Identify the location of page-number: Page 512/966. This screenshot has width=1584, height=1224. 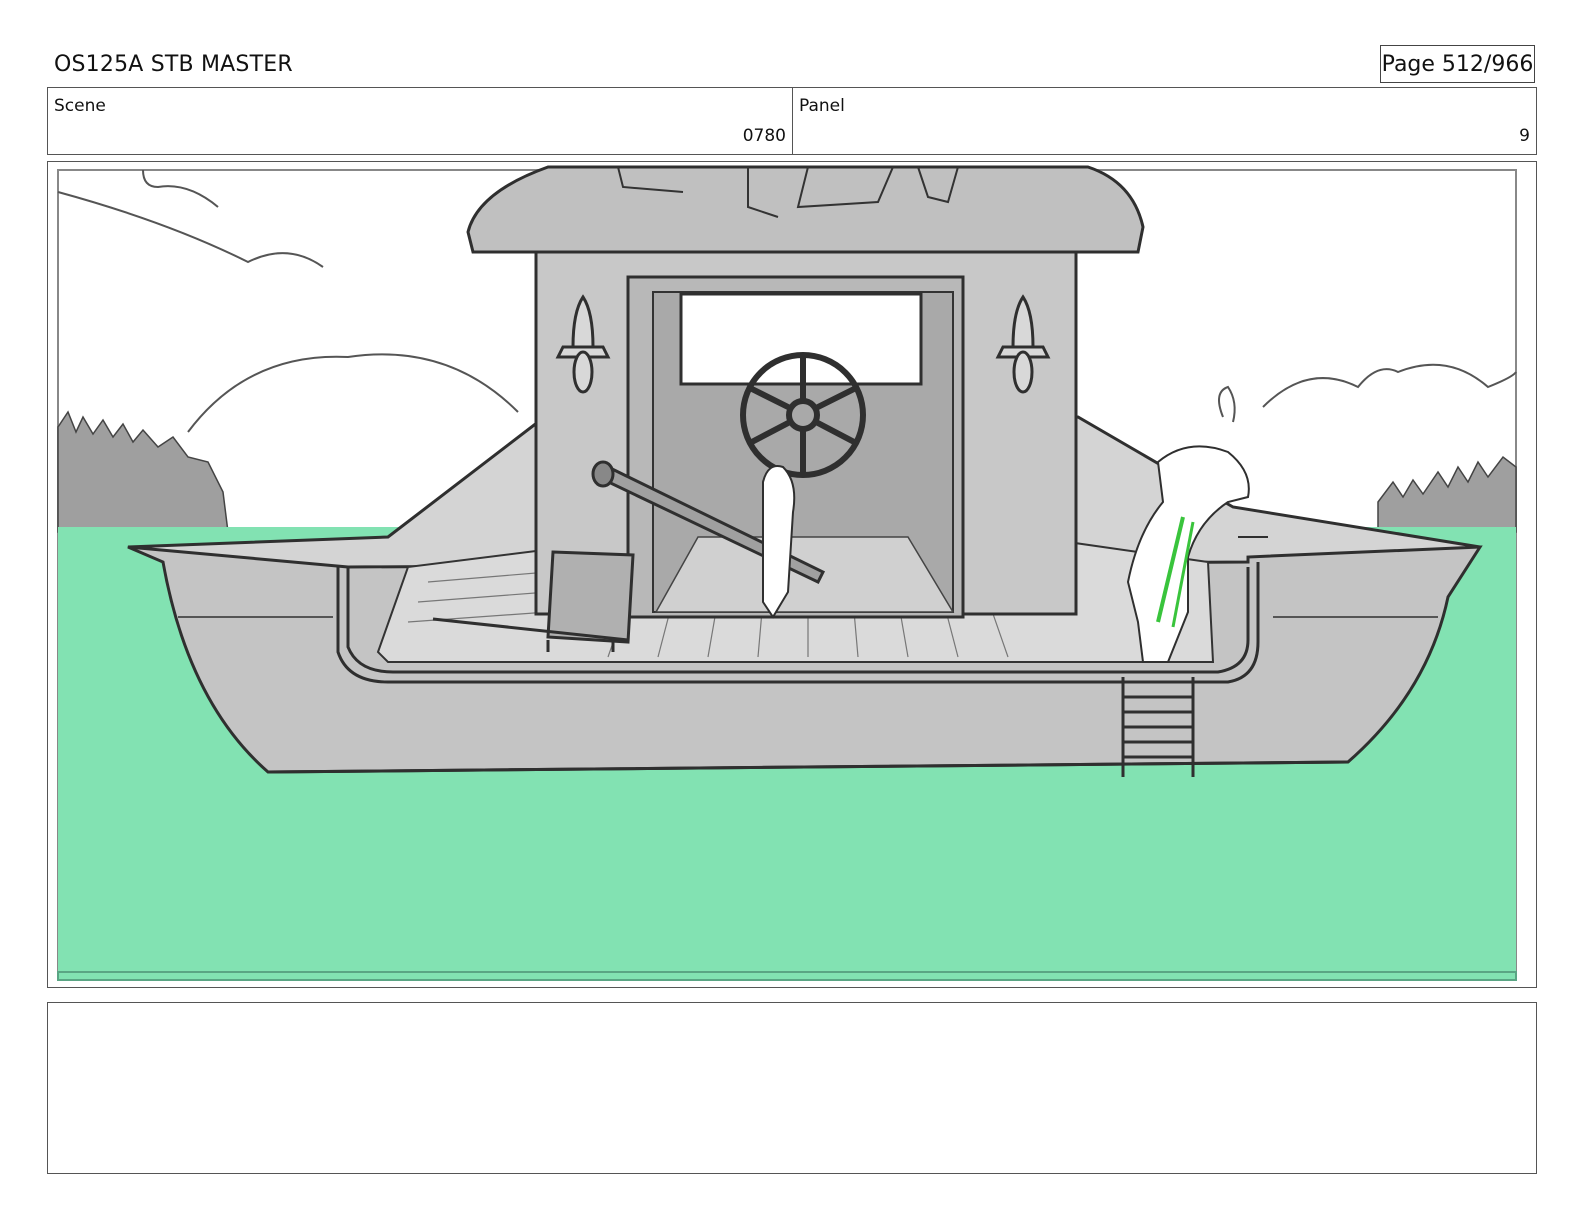
(1457, 64).